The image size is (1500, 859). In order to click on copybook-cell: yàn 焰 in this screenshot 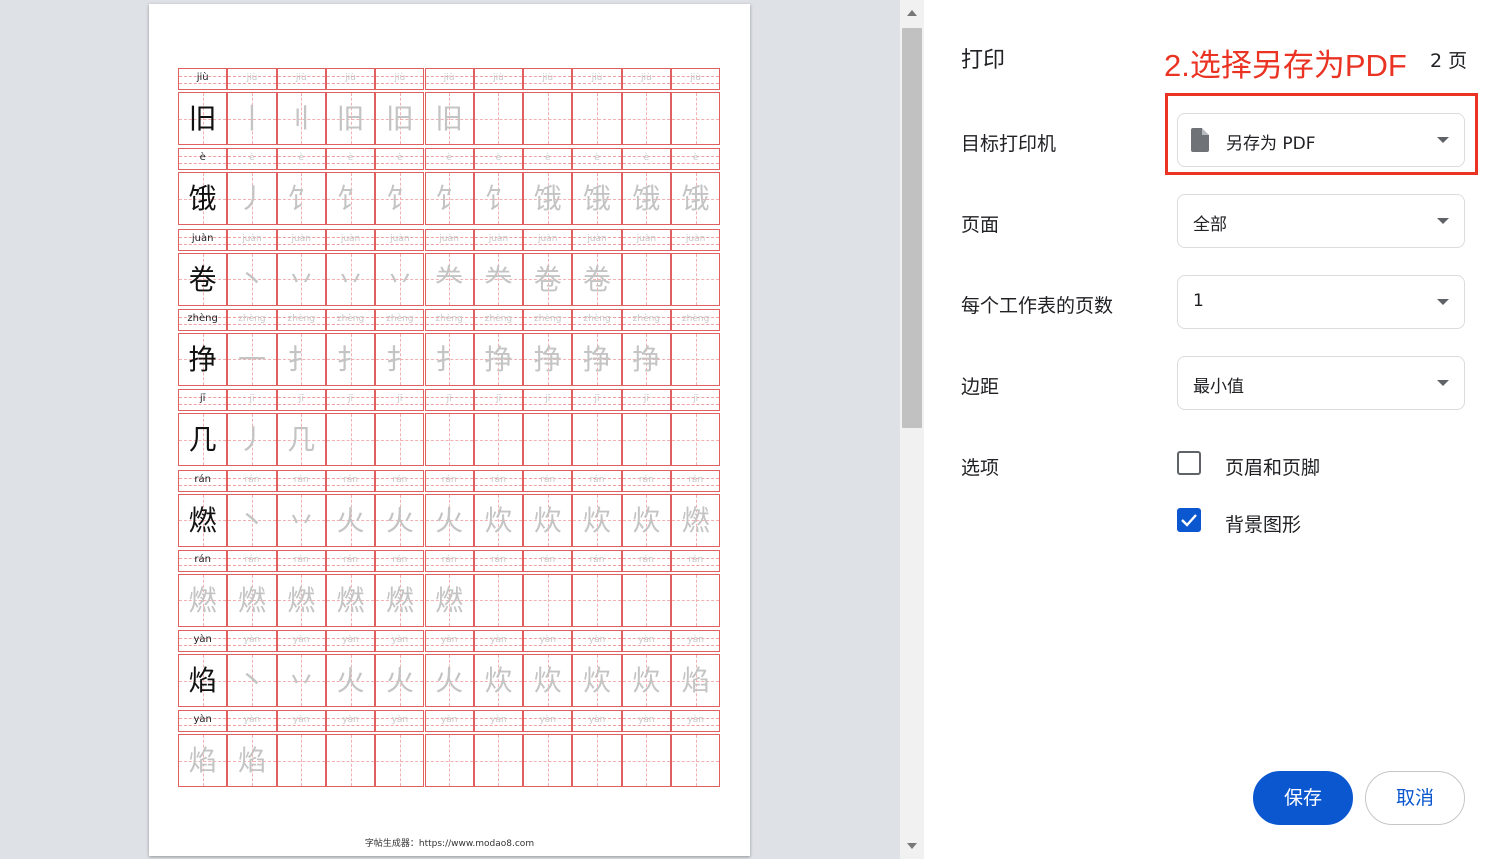, I will do `click(696, 669)`.